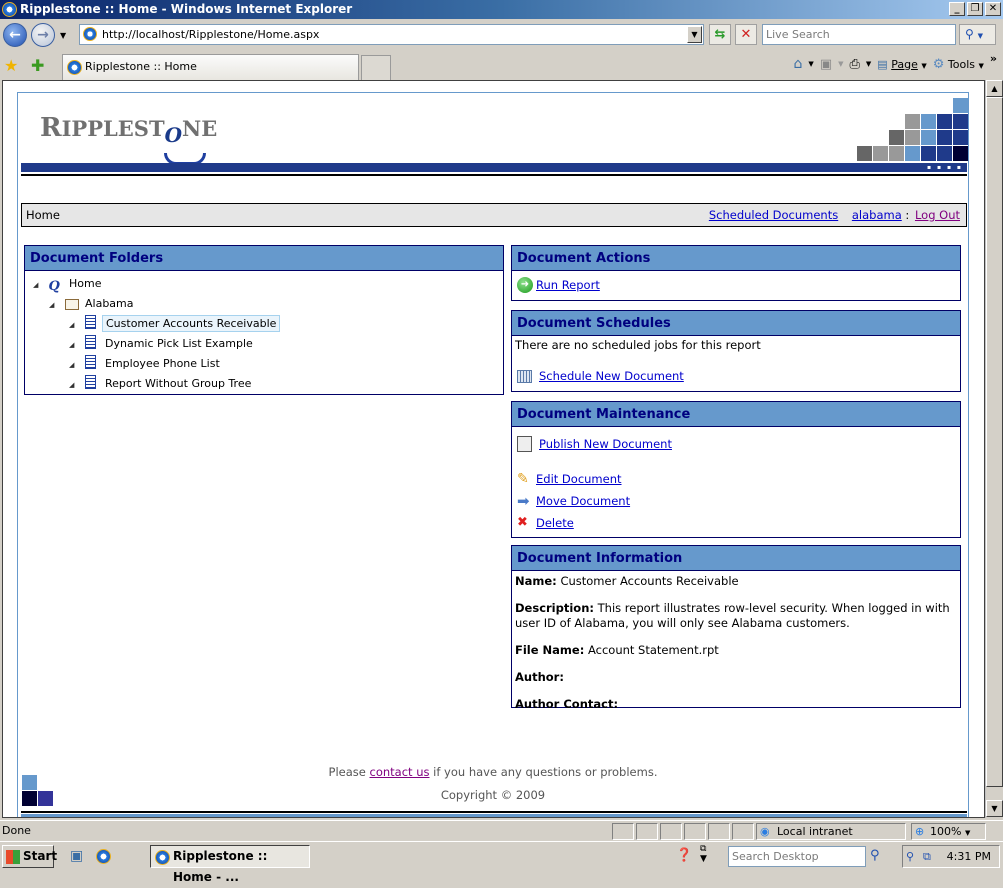 The image size is (1003, 888). What do you see at coordinates (268, 364) in the screenshot?
I see `tree-node-document: ◢ Employee Phone List` at bounding box center [268, 364].